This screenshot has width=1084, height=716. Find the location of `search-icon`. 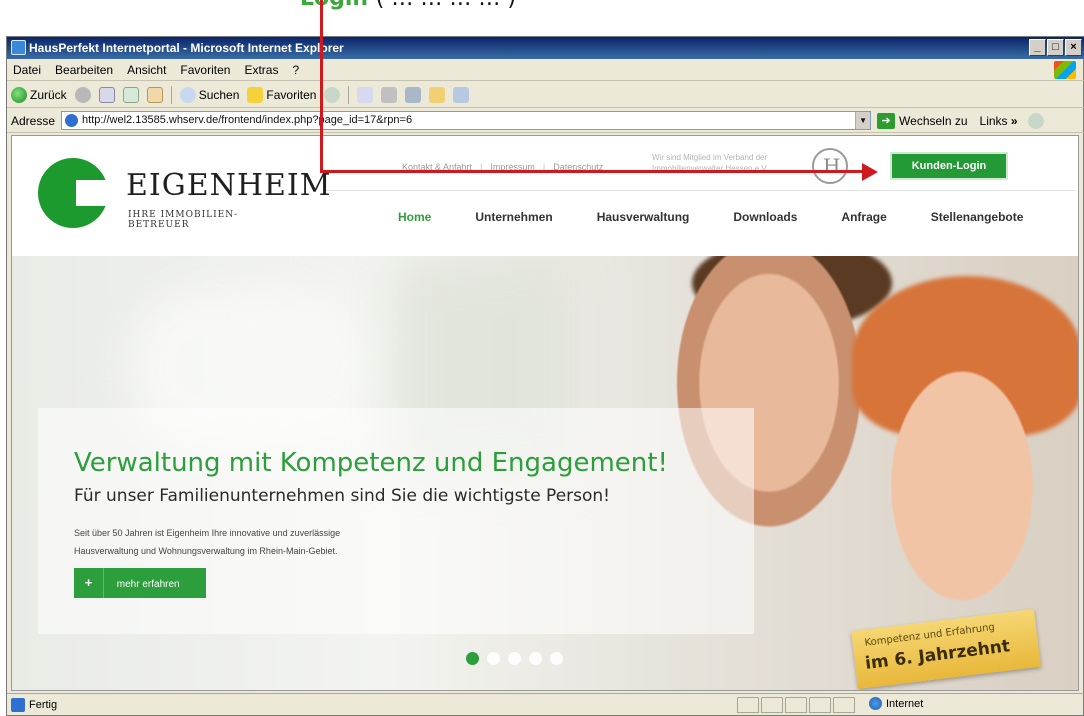

search-icon is located at coordinates (187, 94).